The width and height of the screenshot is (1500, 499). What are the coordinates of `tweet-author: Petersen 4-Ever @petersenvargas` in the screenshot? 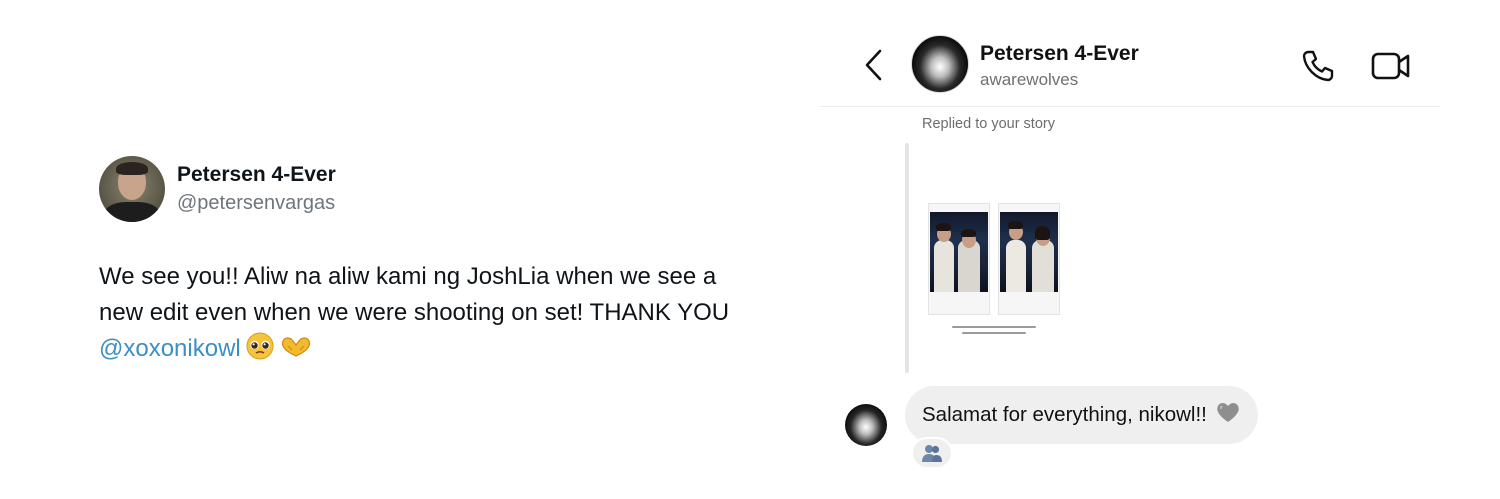 It's located at (256, 189).